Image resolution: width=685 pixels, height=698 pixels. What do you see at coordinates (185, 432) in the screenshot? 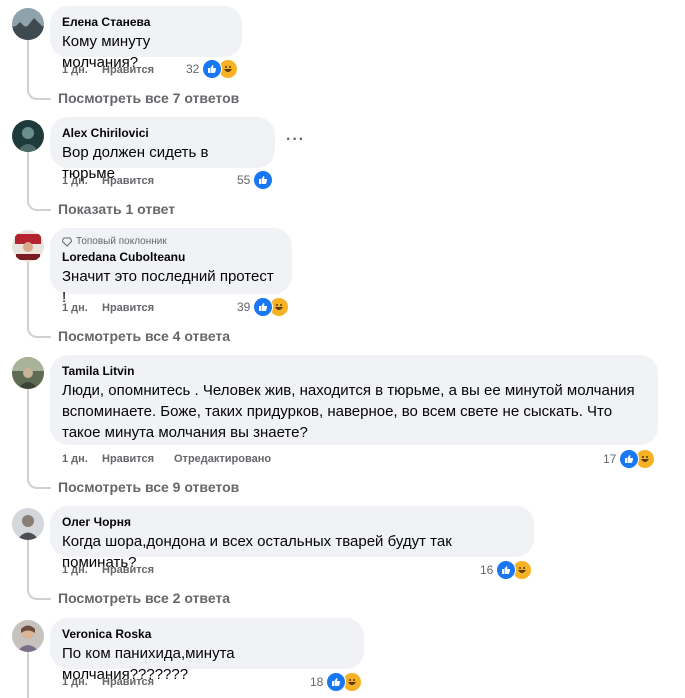
I see `comment-text-line: такое минута молчания вы знаете?` at bounding box center [185, 432].